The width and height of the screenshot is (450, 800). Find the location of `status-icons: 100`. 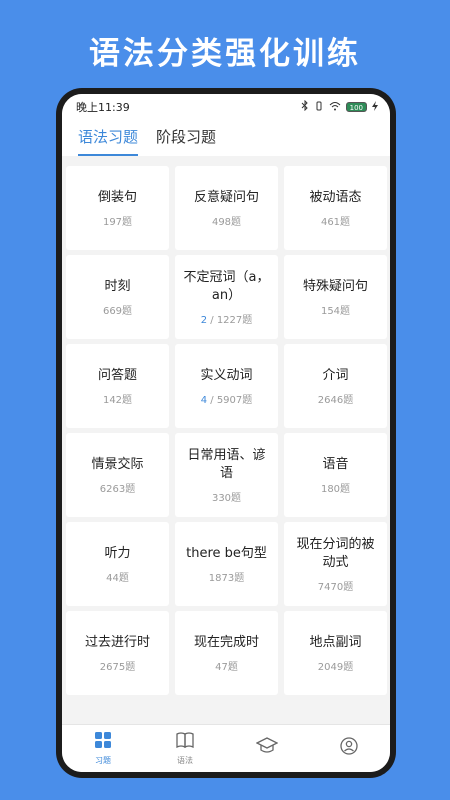

status-icons: 100 is located at coordinates (339, 106).